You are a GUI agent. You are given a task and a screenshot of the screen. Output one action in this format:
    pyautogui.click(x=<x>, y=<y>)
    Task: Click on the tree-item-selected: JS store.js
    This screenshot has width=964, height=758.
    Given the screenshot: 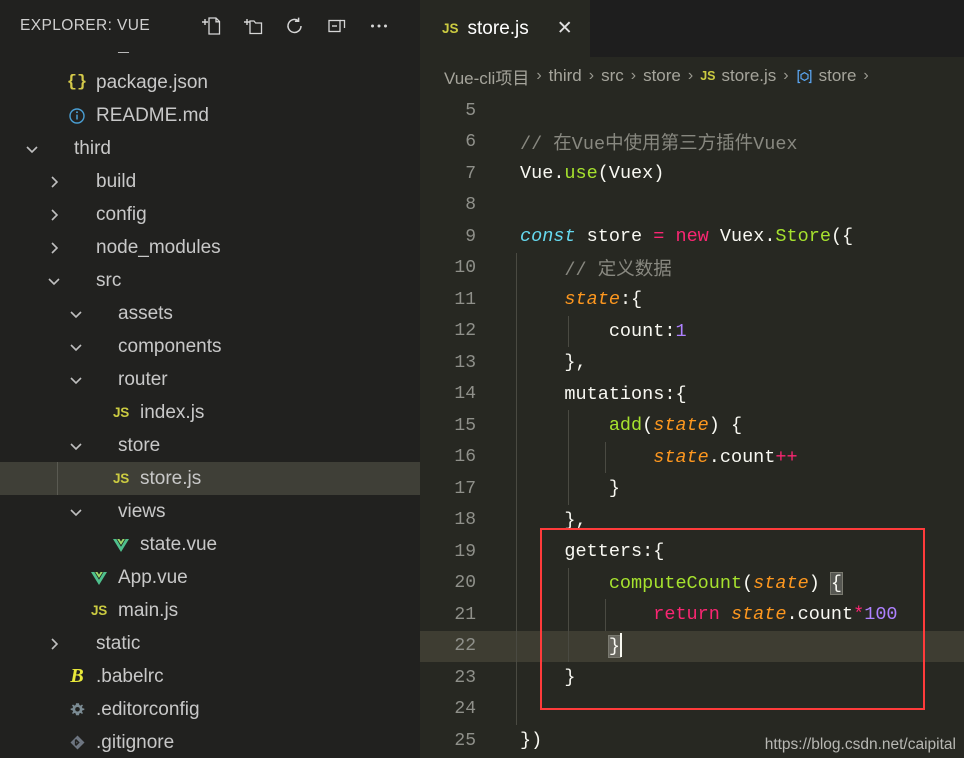 What is the action you would take?
    pyautogui.click(x=210, y=478)
    